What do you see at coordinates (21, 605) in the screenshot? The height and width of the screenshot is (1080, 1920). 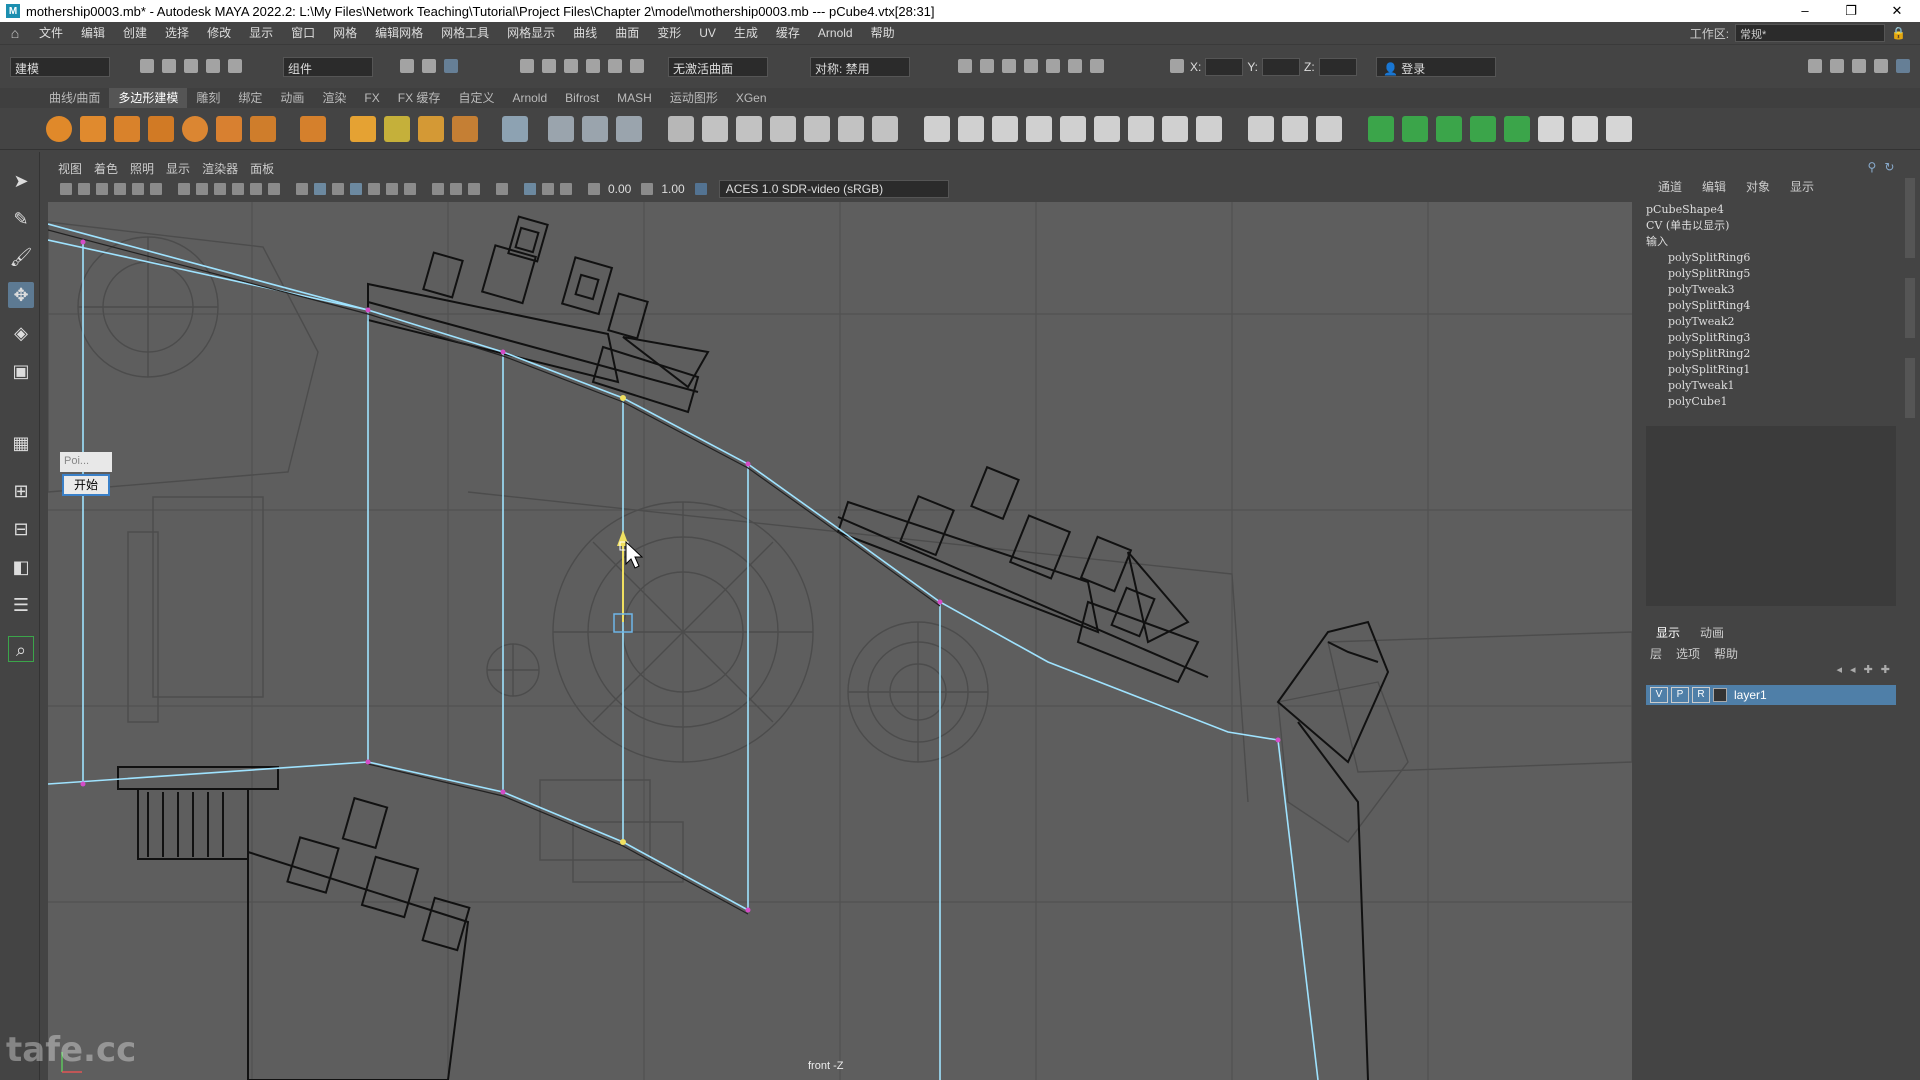 I see `outliner-icon: ☰` at bounding box center [21, 605].